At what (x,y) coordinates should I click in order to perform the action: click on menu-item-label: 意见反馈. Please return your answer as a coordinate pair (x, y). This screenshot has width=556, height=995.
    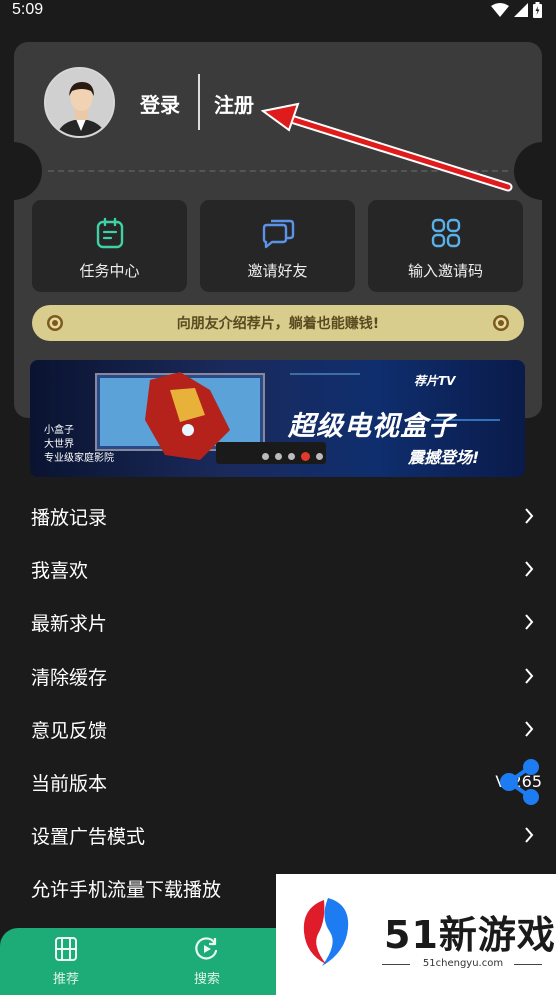
    Looking at the image, I should click on (69, 730).